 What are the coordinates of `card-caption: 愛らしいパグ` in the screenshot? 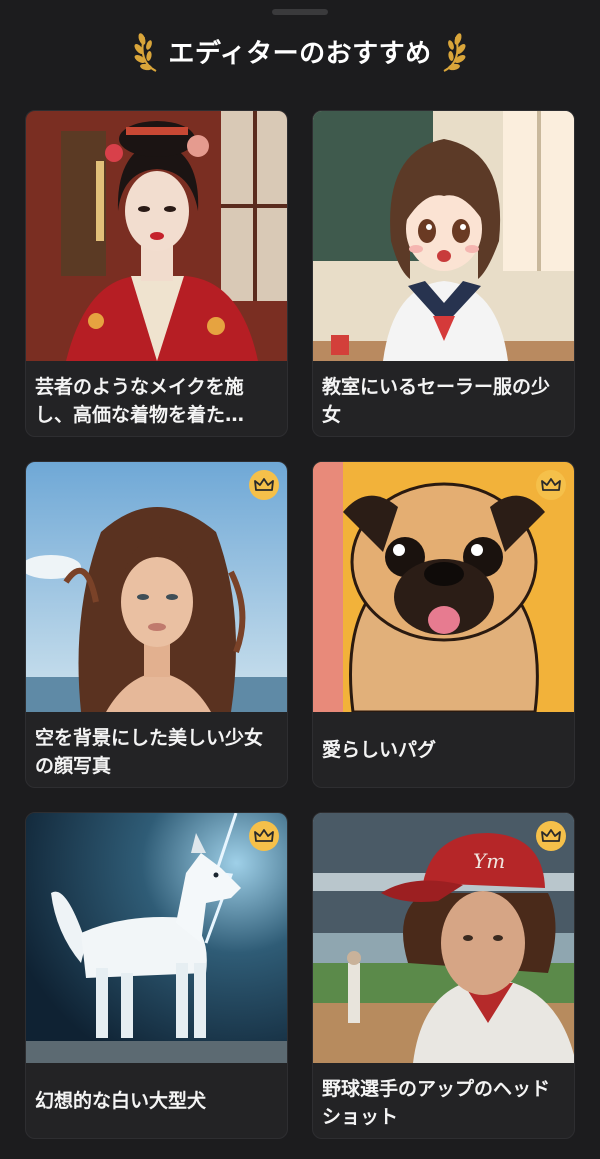 It's located at (379, 750).